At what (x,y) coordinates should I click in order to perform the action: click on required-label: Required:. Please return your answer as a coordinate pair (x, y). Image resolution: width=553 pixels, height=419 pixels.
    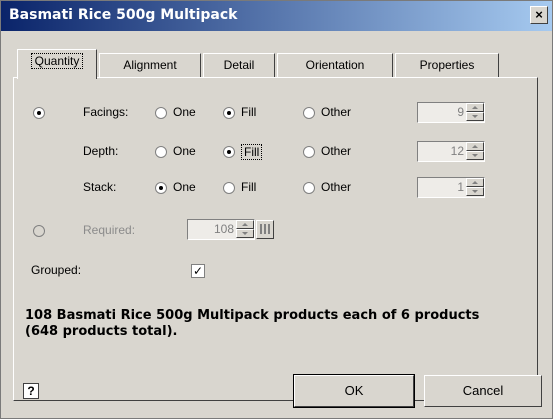
    Looking at the image, I should click on (109, 230).